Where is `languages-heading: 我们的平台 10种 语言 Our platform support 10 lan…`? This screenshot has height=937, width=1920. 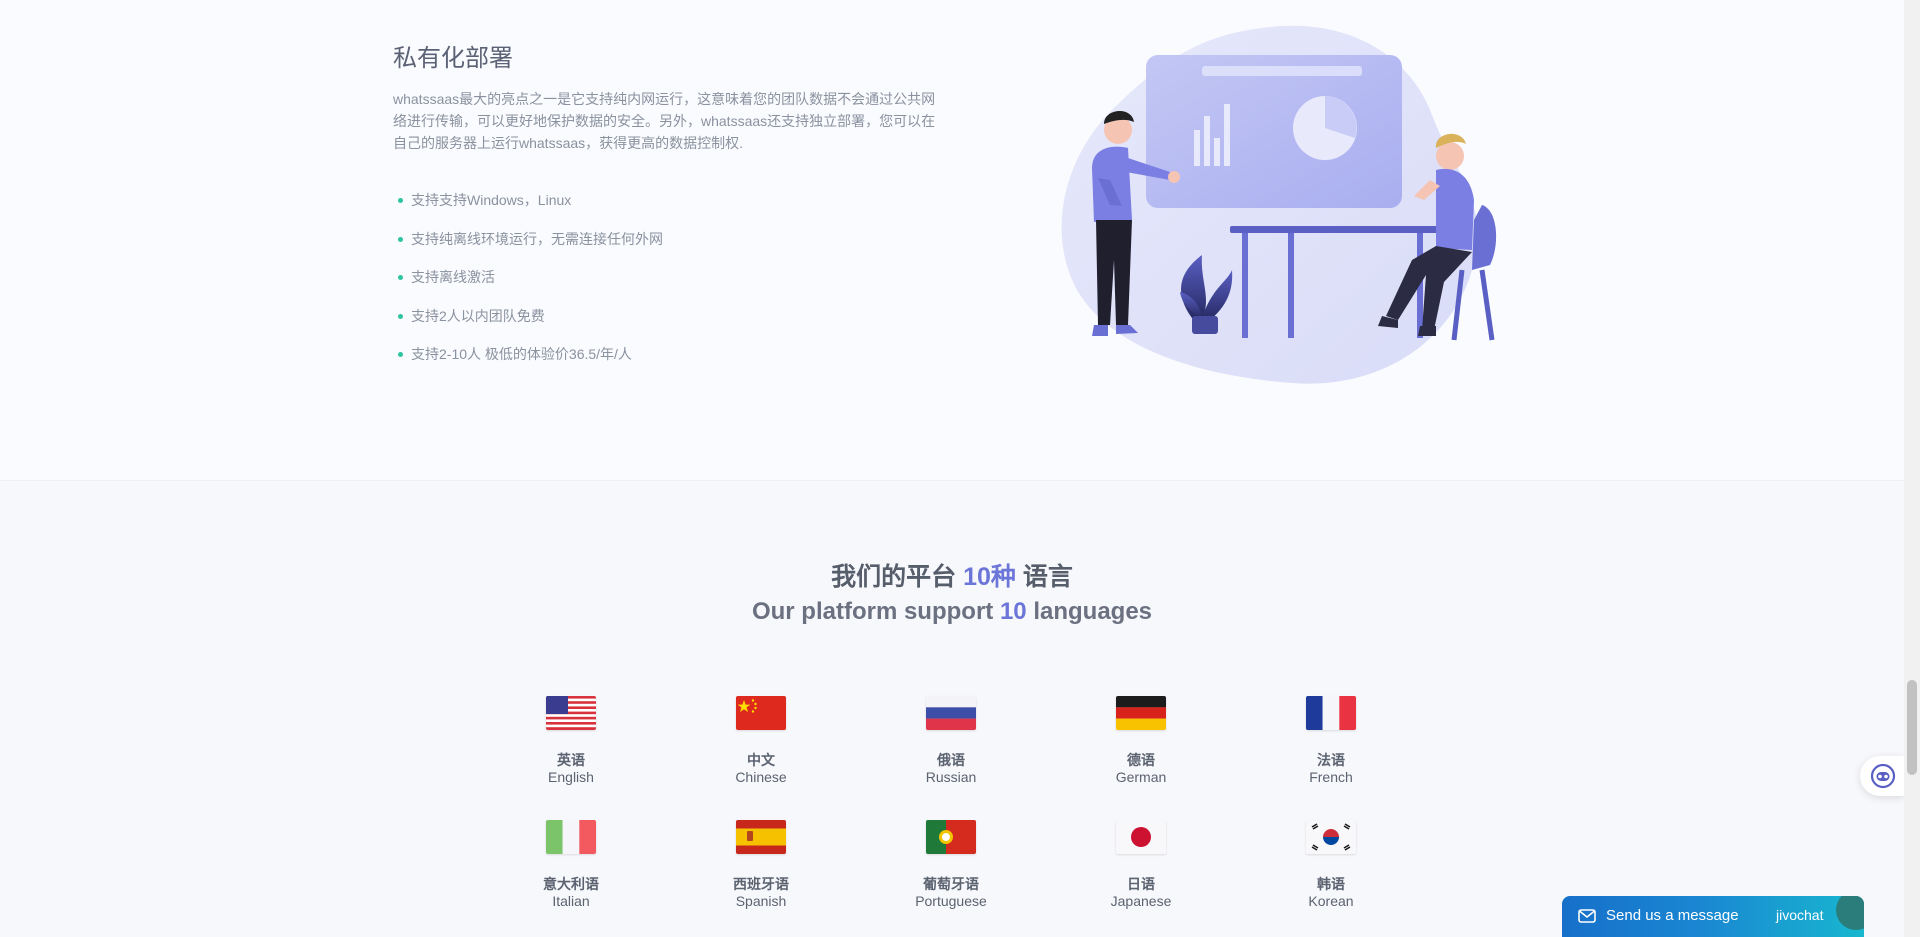
languages-heading: 我们的平台 10种 语言 Our platform support 10 lan… is located at coordinates (952, 595).